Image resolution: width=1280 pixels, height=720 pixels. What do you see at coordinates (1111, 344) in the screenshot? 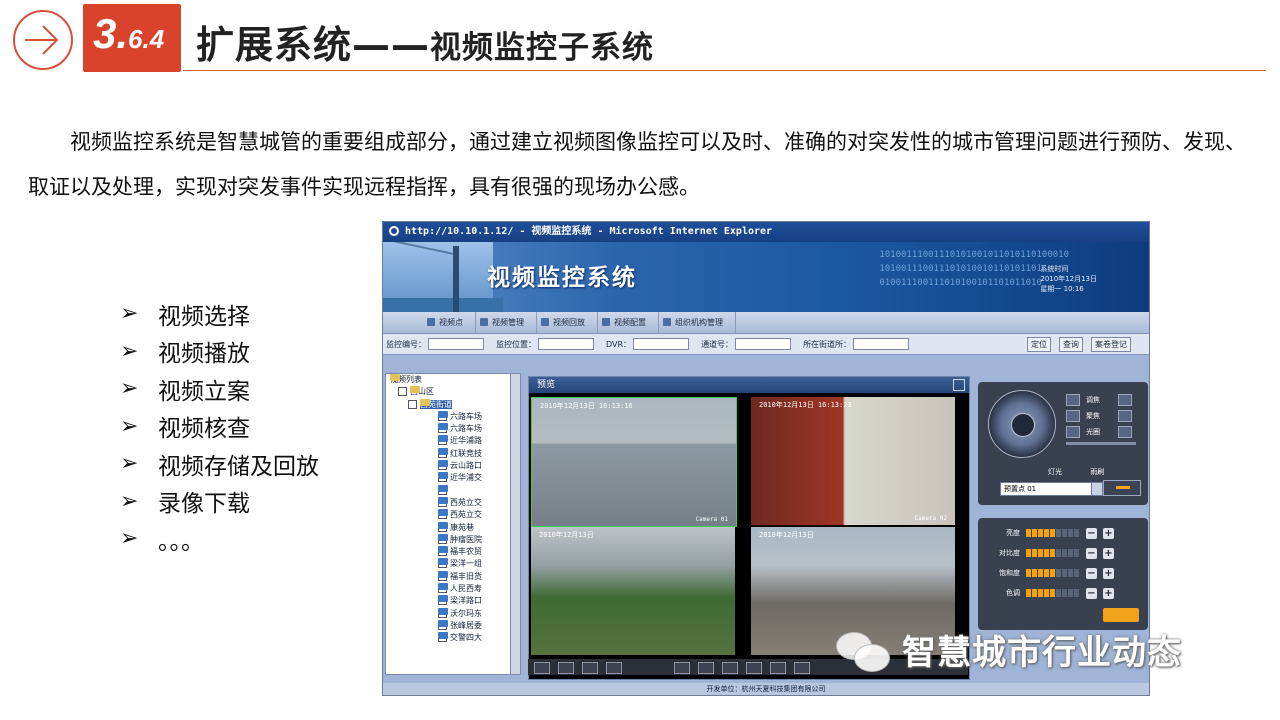
I see `register-button: 案卷登记` at bounding box center [1111, 344].